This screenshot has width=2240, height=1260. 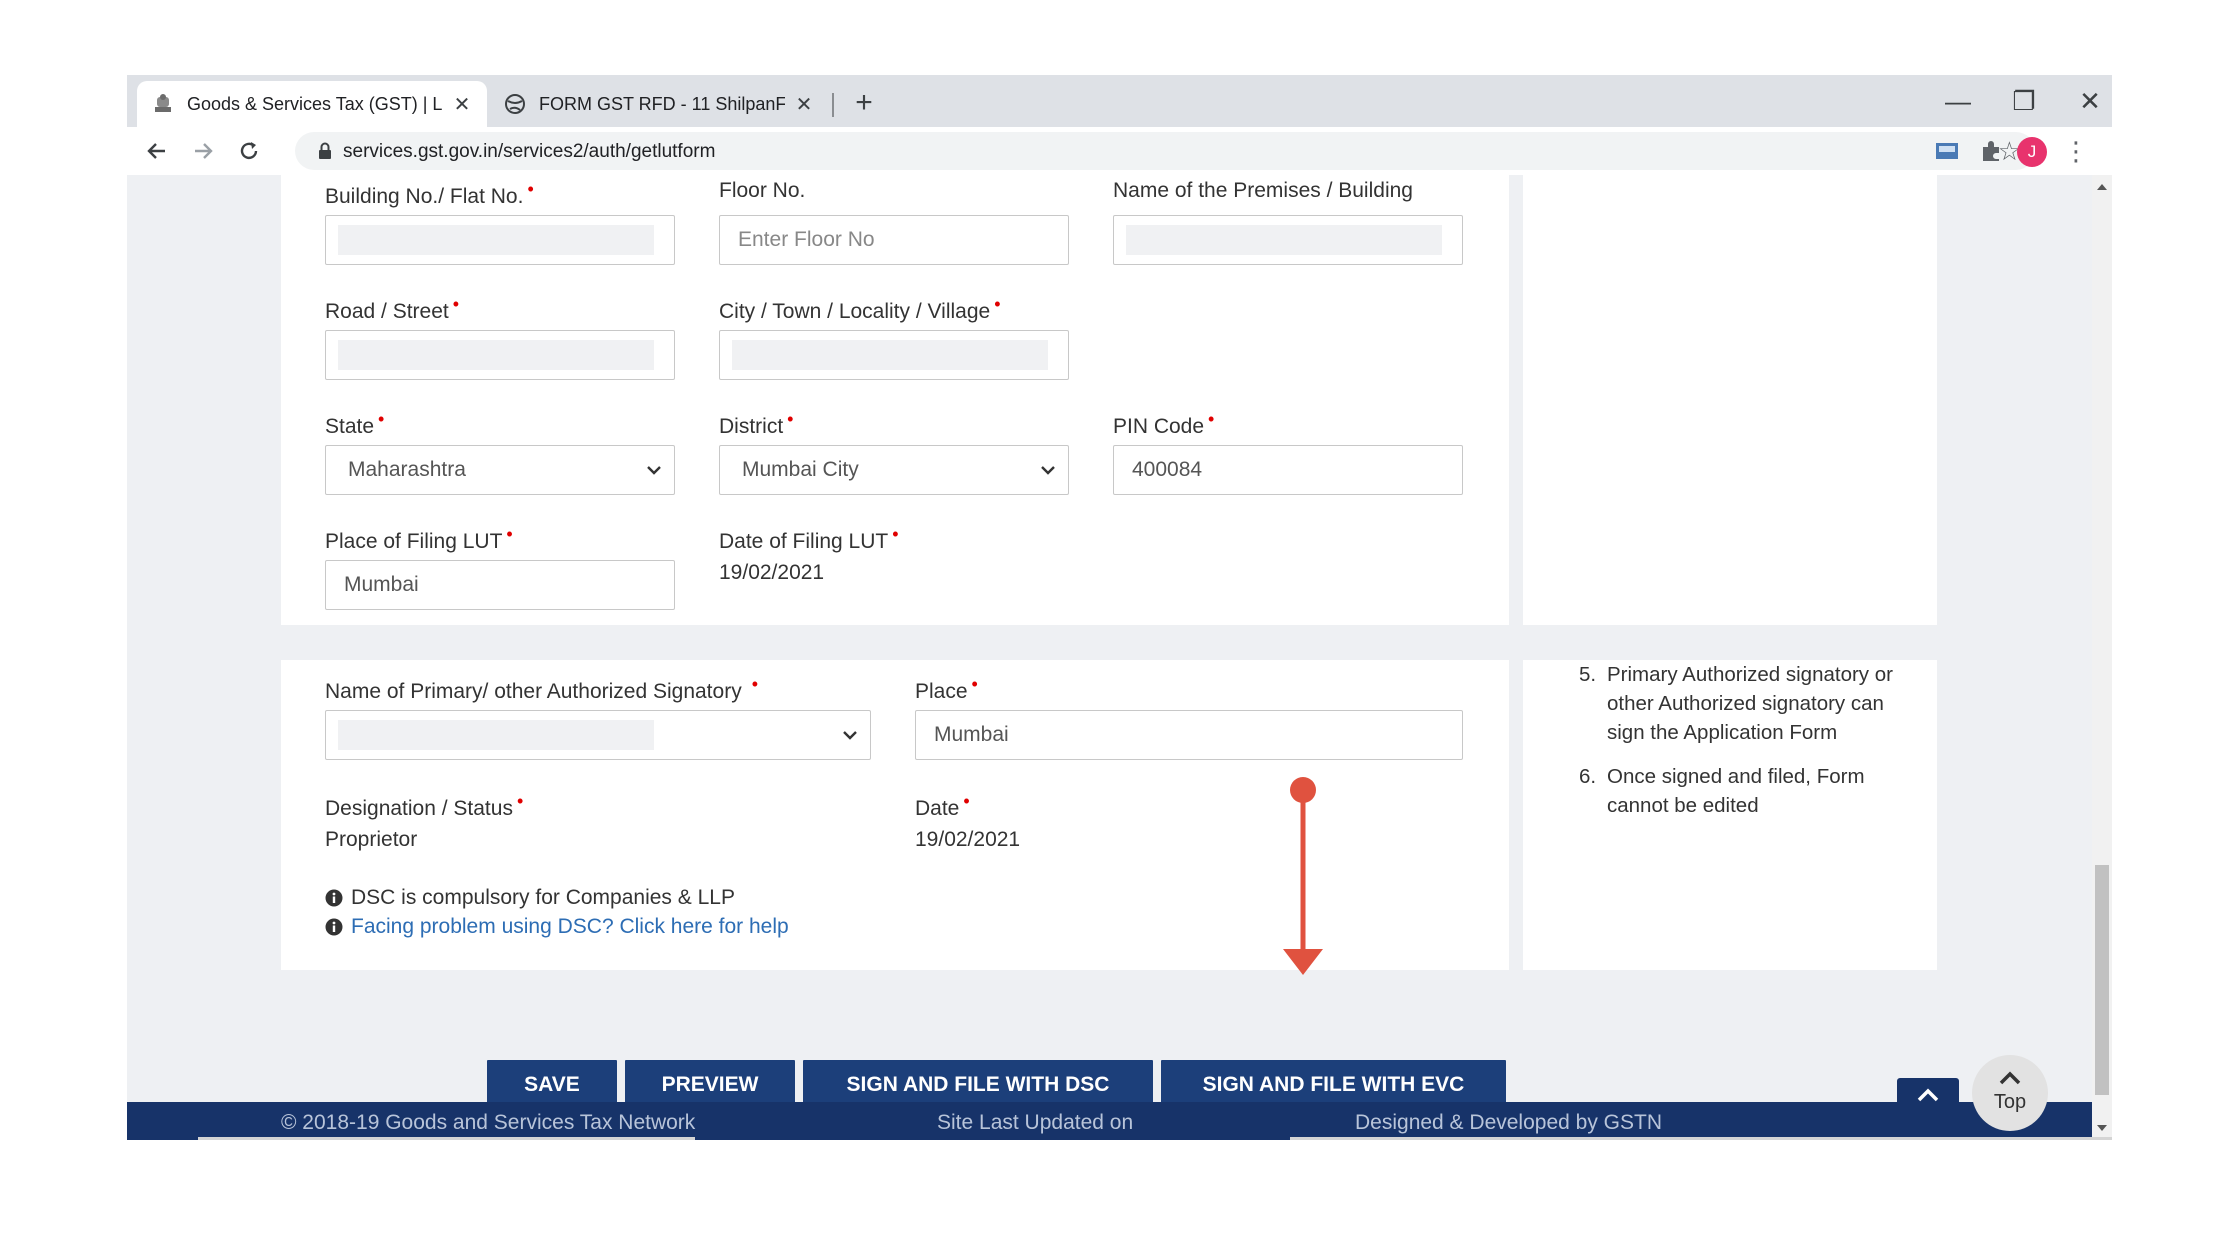 I want to click on scroll-up-button, so click(x=1928, y=1097).